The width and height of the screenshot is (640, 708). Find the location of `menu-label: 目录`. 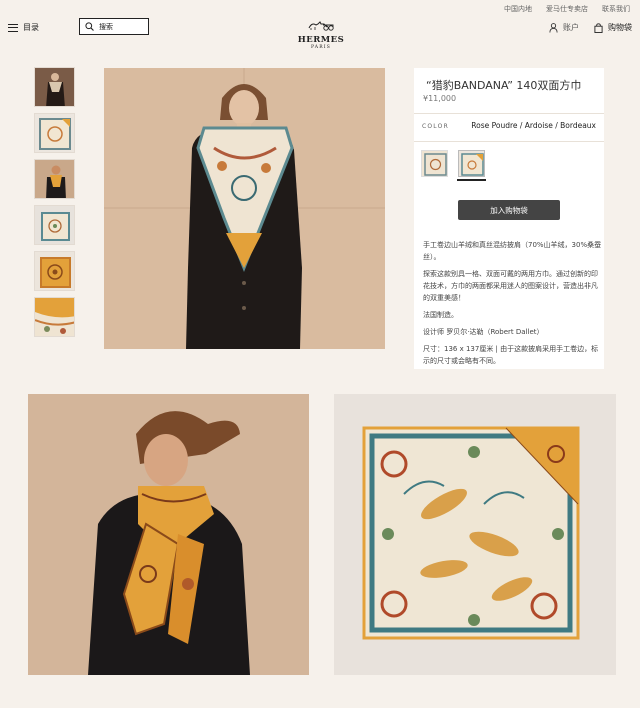

menu-label: 目录 is located at coordinates (31, 27).